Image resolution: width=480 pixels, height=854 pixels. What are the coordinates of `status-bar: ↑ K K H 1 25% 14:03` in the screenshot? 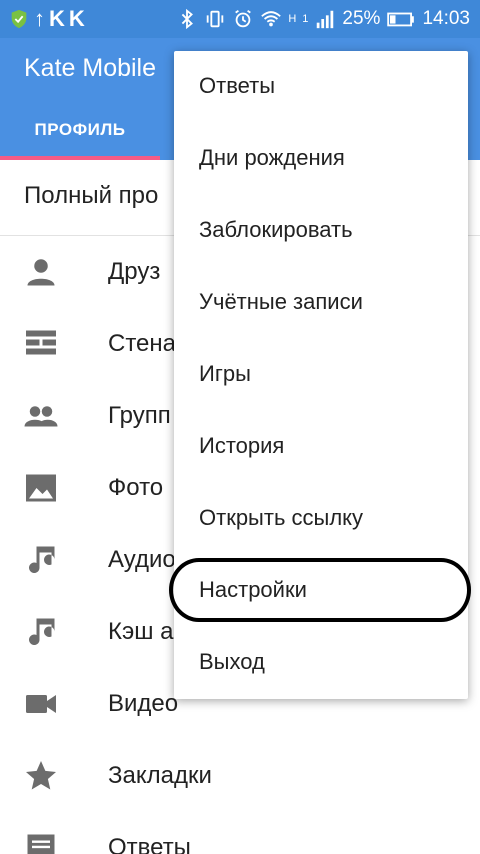 It's located at (240, 19).